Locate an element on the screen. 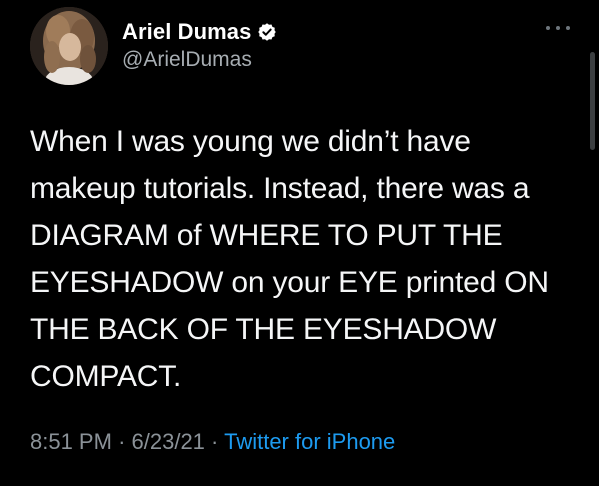 The width and height of the screenshot is (599, 486). author-display-name: Ariel Dumas is located at coordinates (186, 32).